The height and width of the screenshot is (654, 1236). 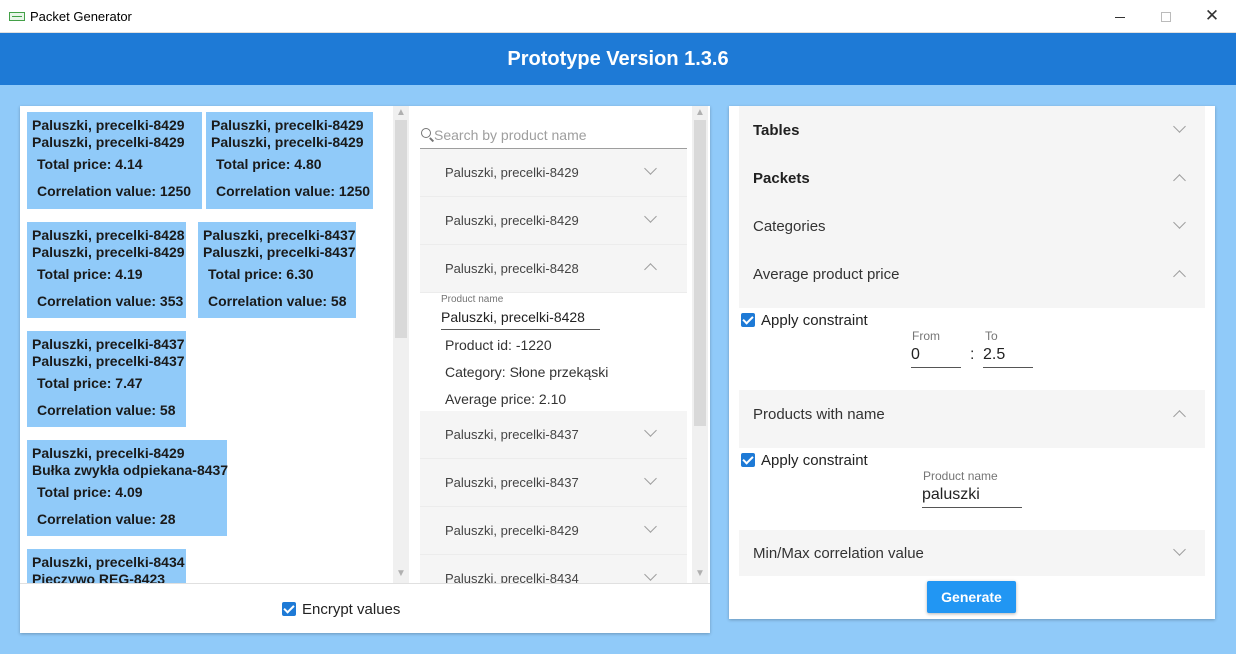 What do you see at coordinates (351, 609) in the screenshot?
I see `encrypt-label: Encrypt values` at bounding box center [351, 609].